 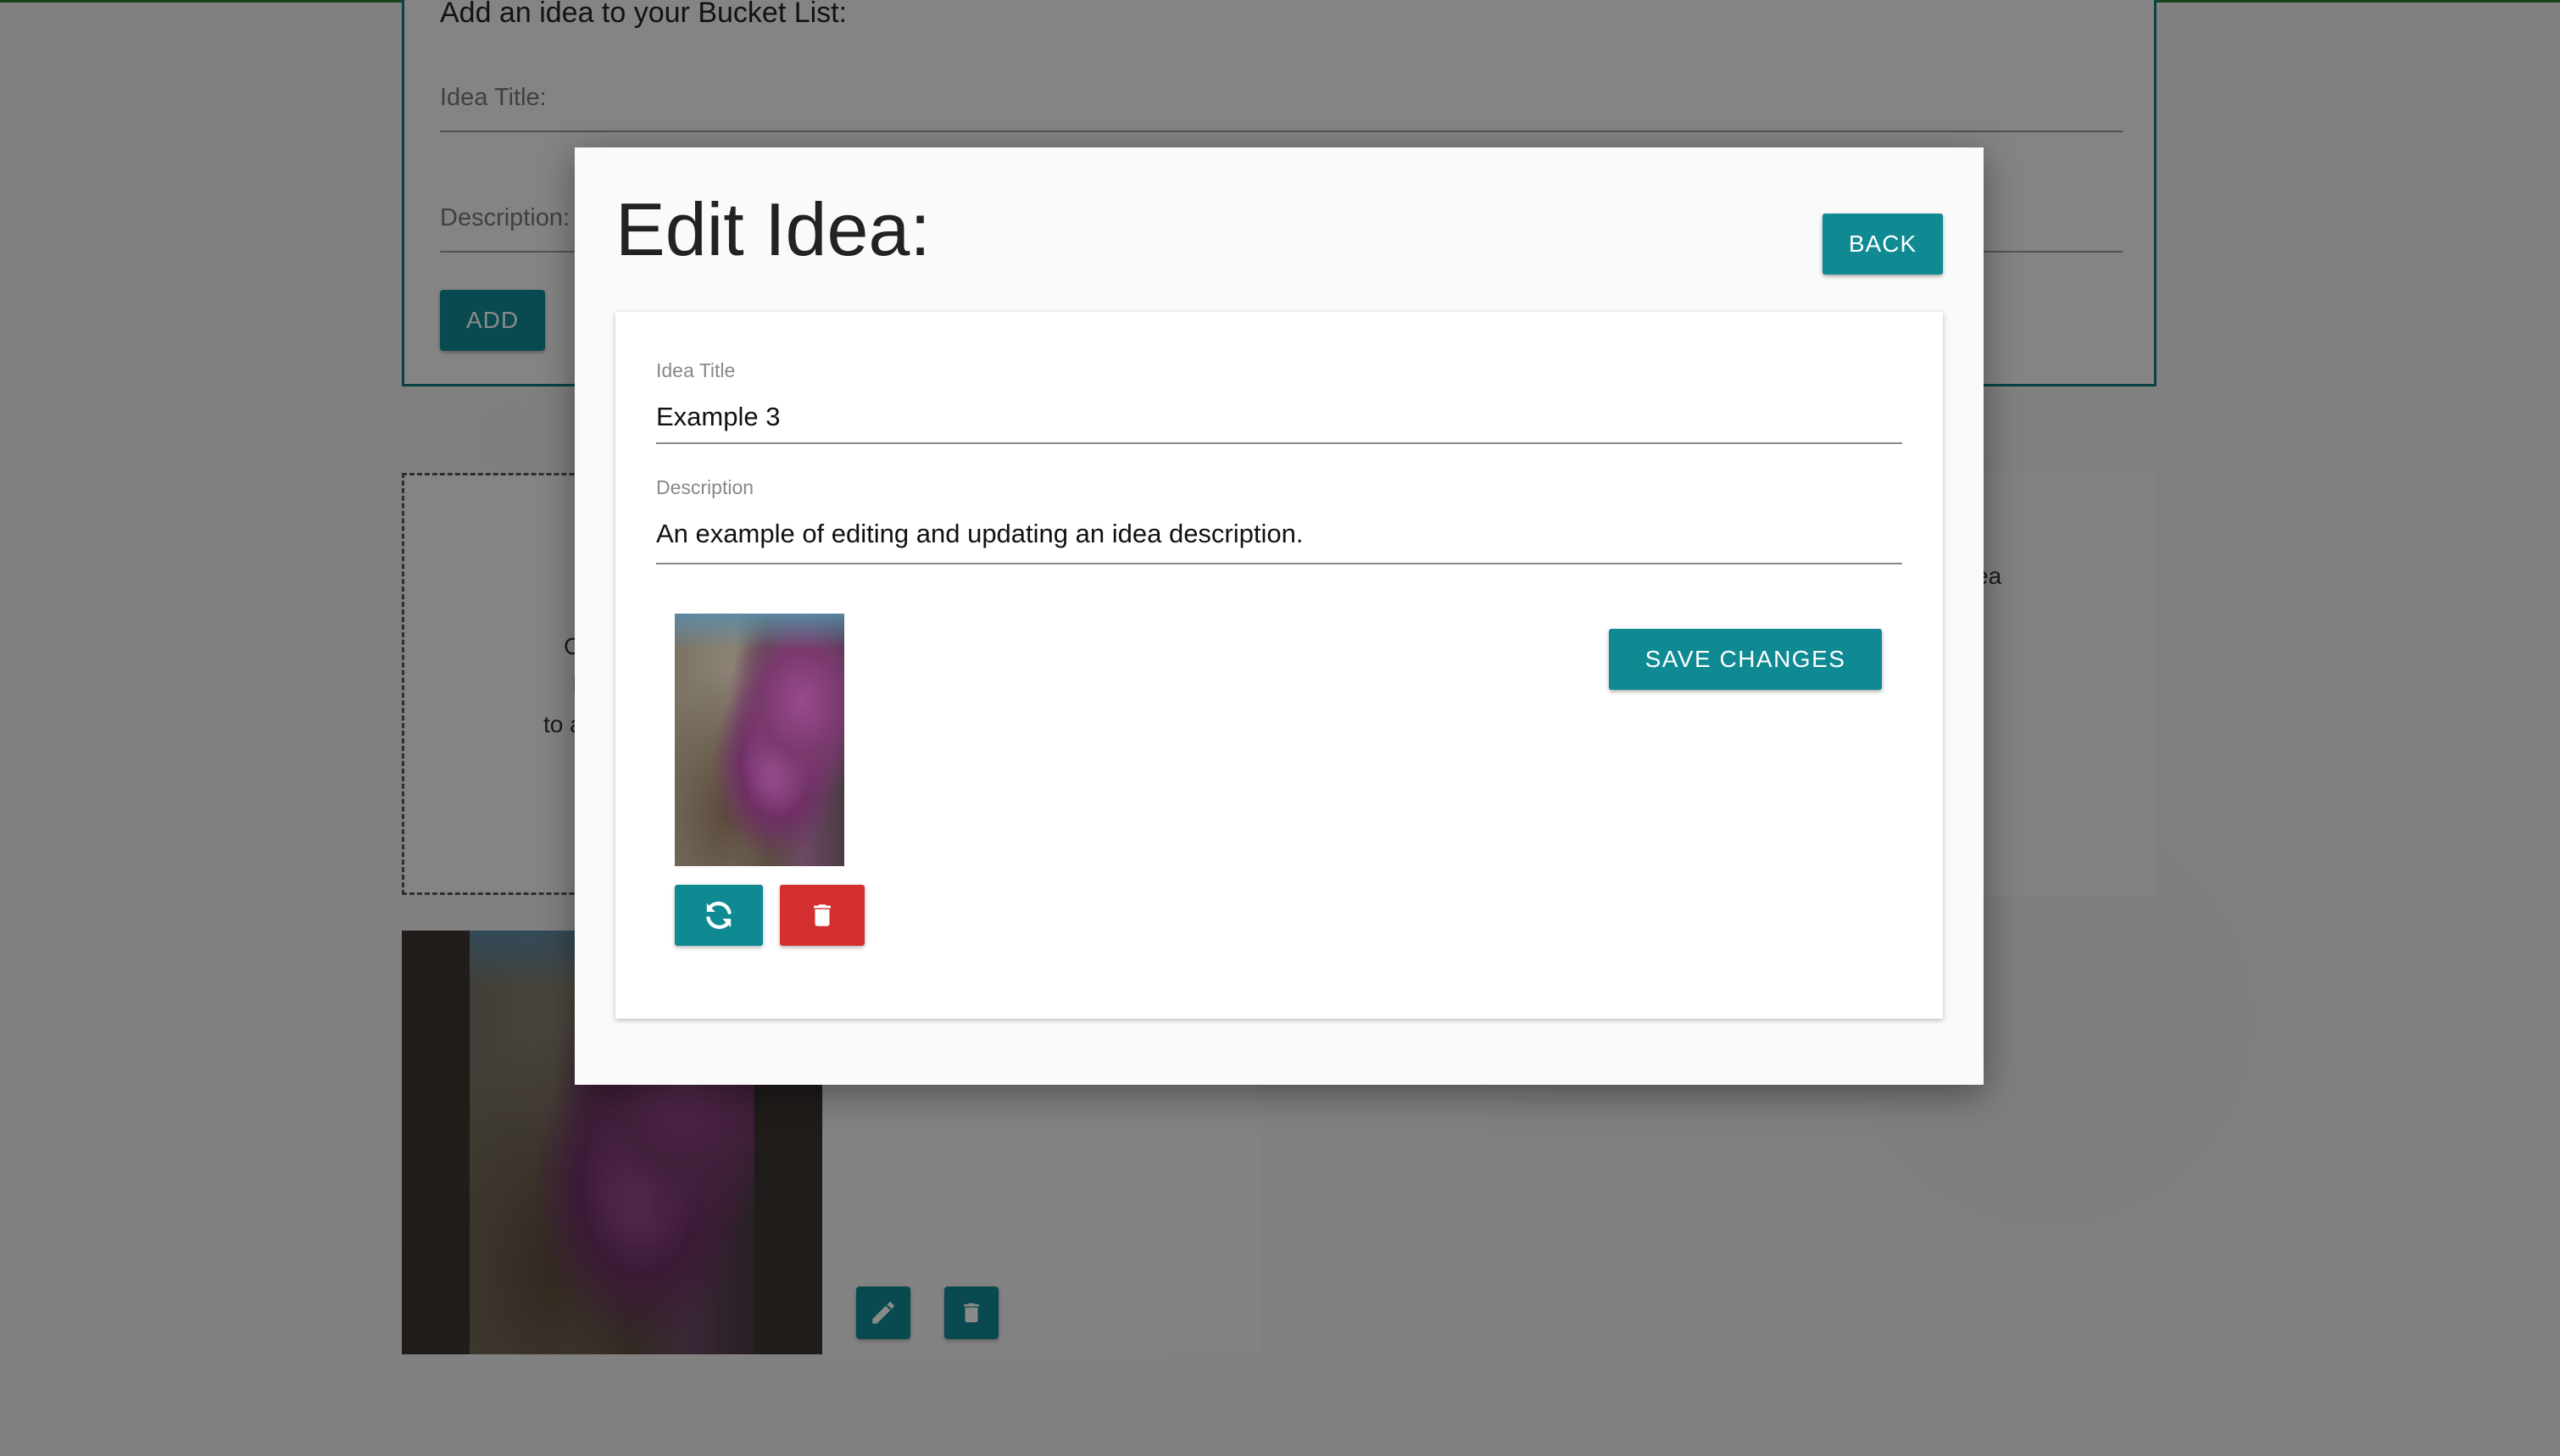 What do you see at coordinates (696, 370) in the screenshot?
I see `idea-title-label: Idea Title` at bounding box center [696, 370].